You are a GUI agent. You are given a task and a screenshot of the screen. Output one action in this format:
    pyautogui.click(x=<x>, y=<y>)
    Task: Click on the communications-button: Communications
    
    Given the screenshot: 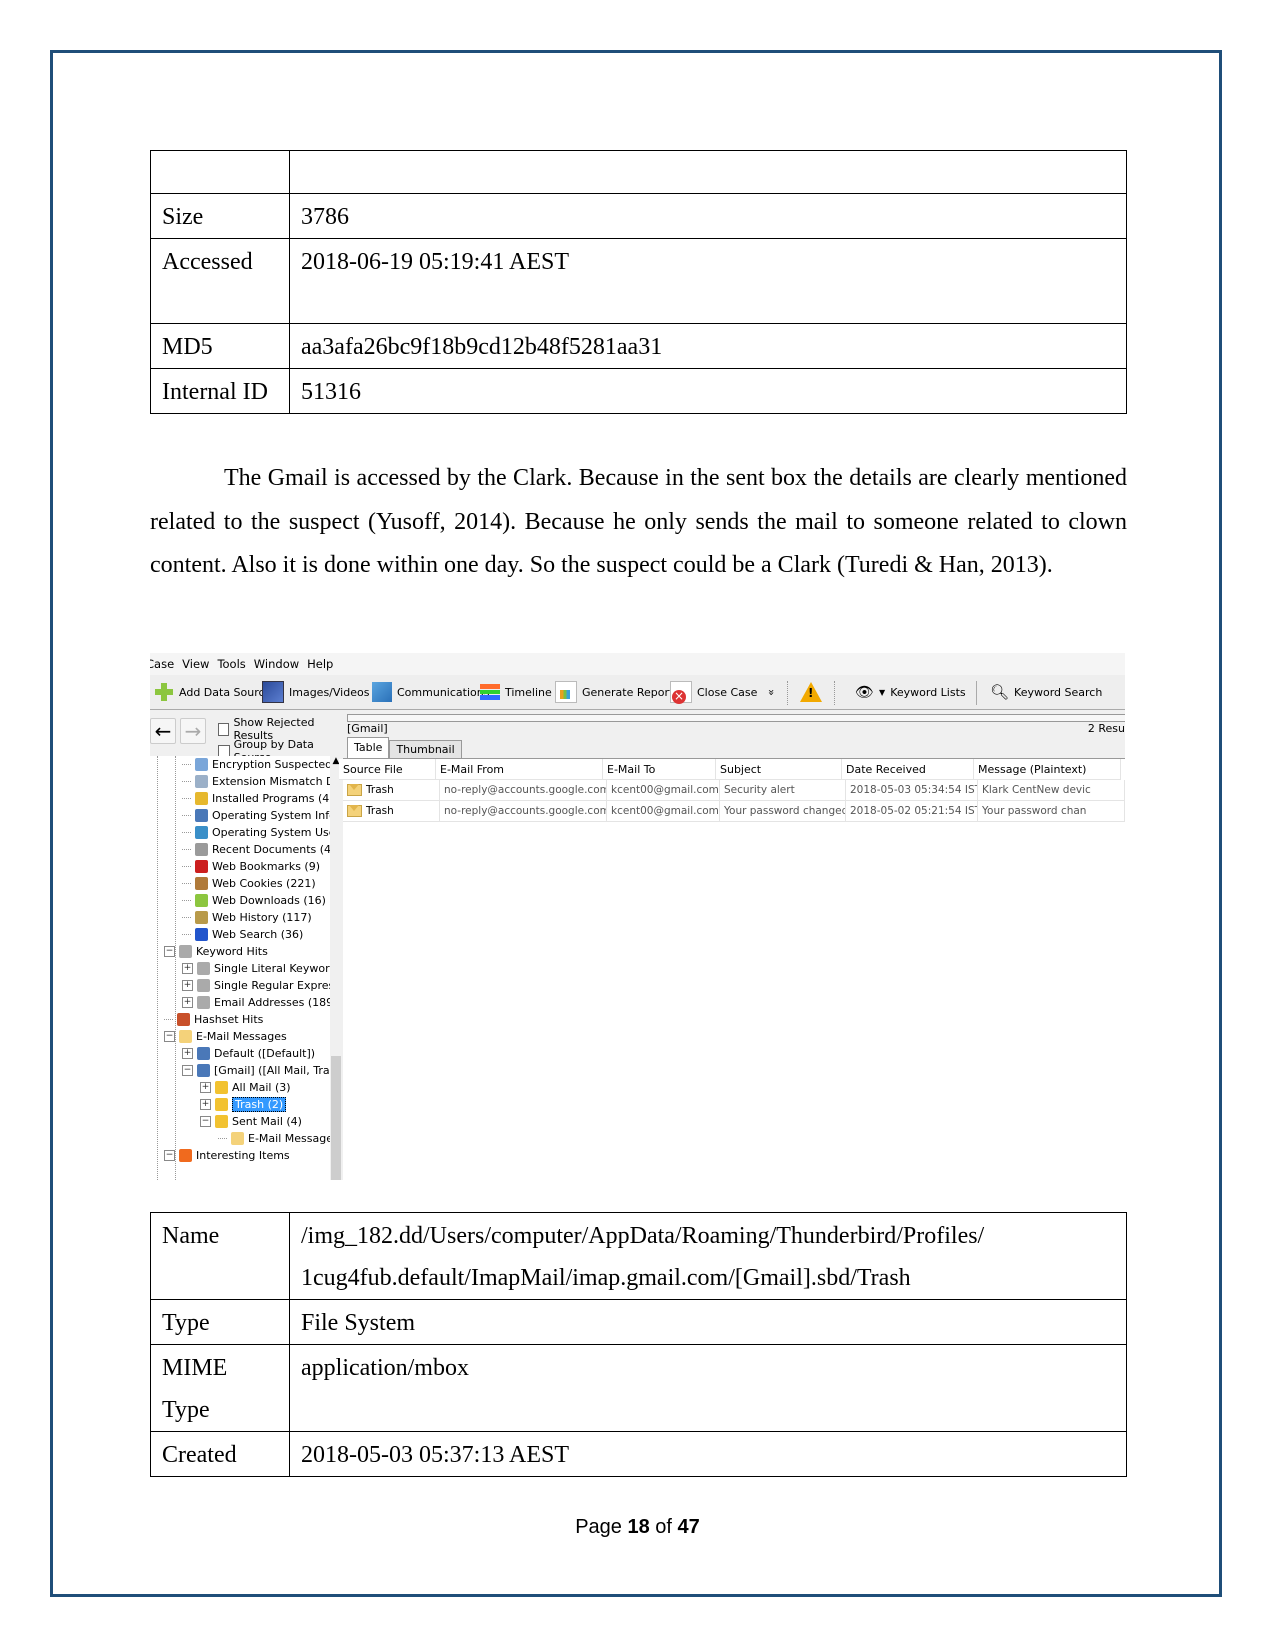 What is the action you would take?
    pyautogui.click(x=430, y=692)
    